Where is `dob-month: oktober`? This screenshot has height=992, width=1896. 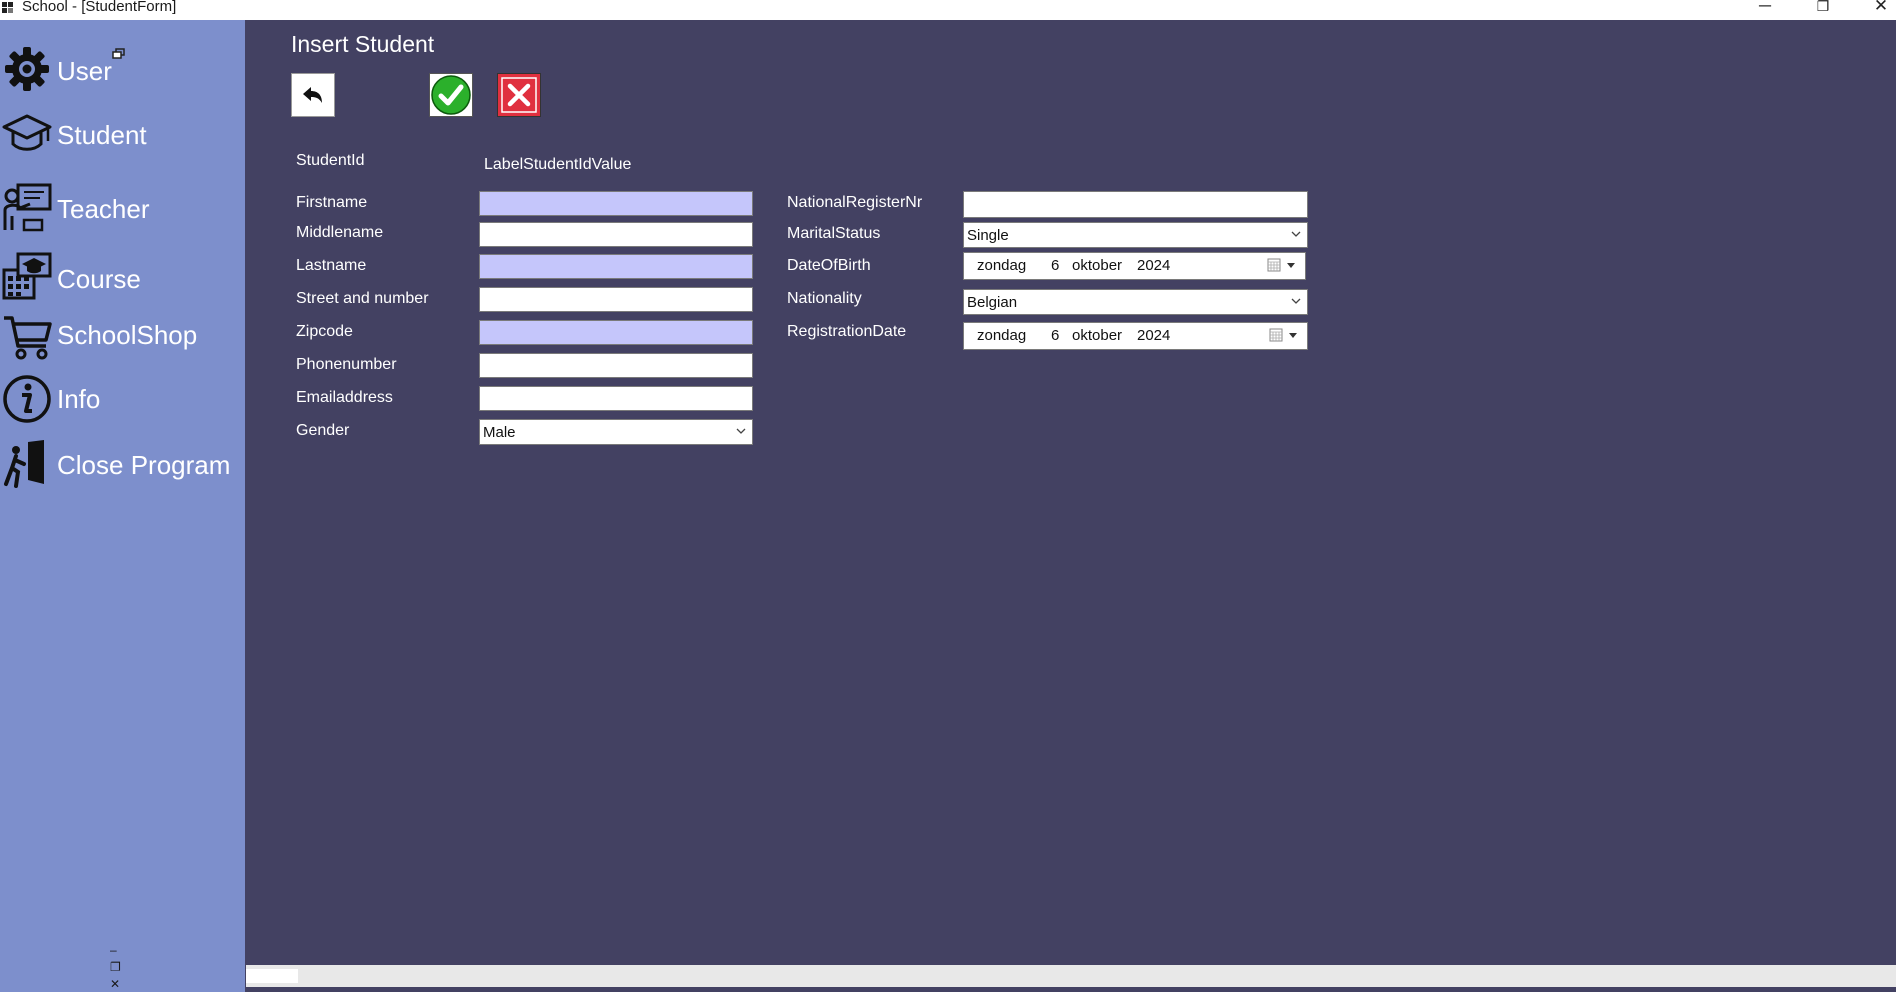 dob-month: oktober is located at coordinates (1097, 265).